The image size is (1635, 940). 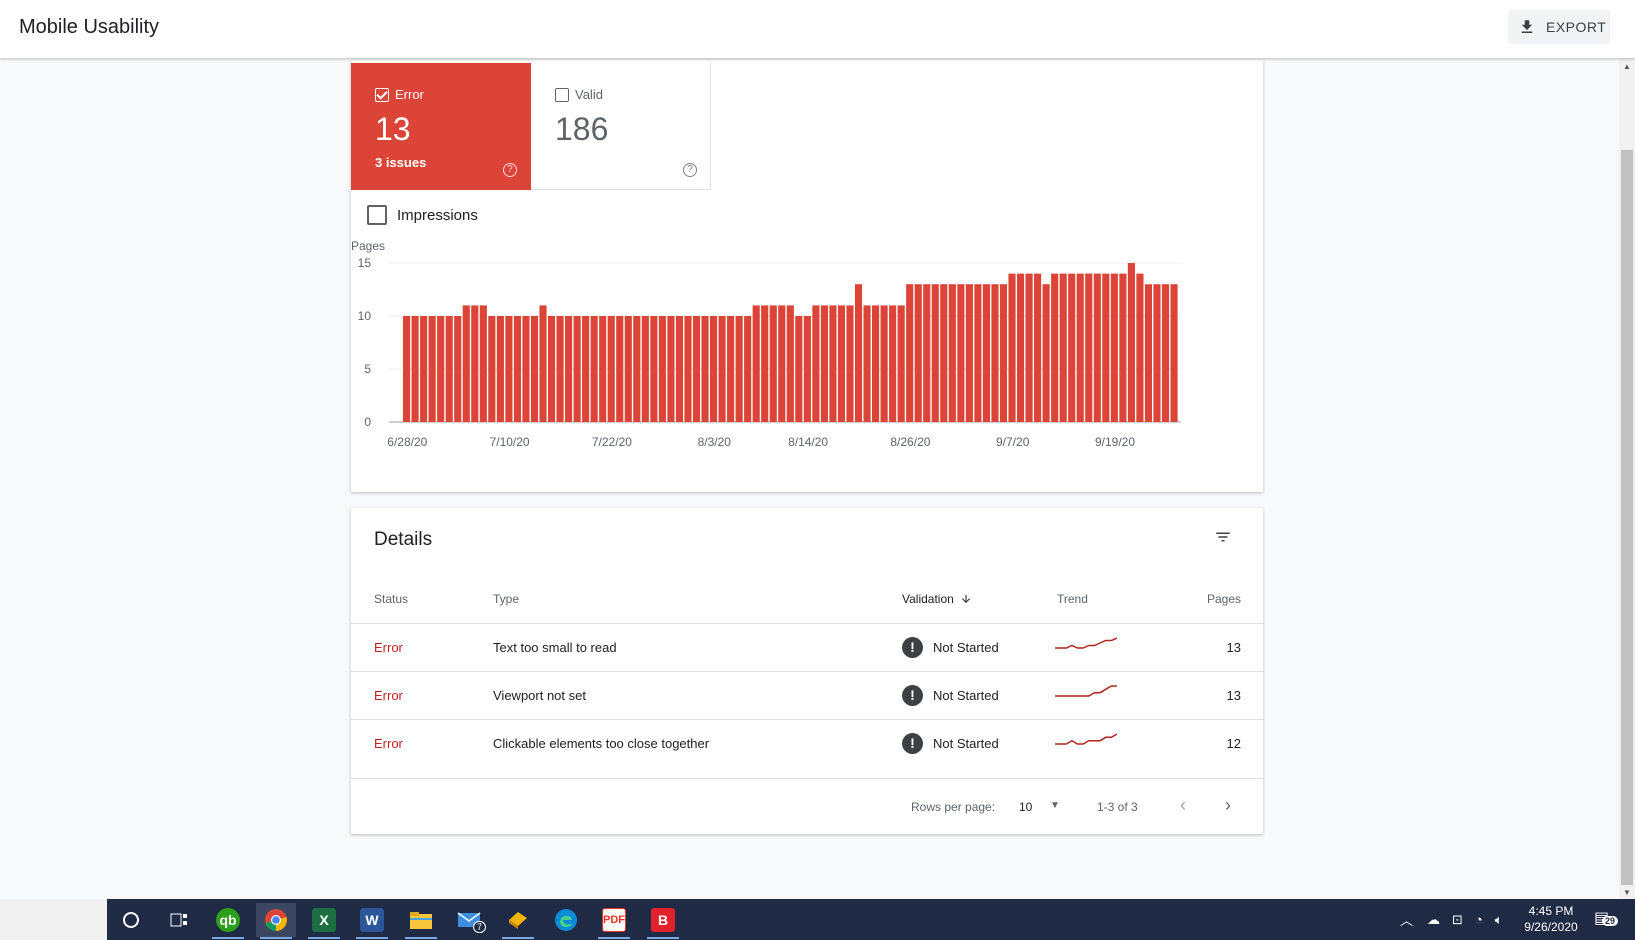 I want to click on impressions-checkbox, so click(x=377, y=215).